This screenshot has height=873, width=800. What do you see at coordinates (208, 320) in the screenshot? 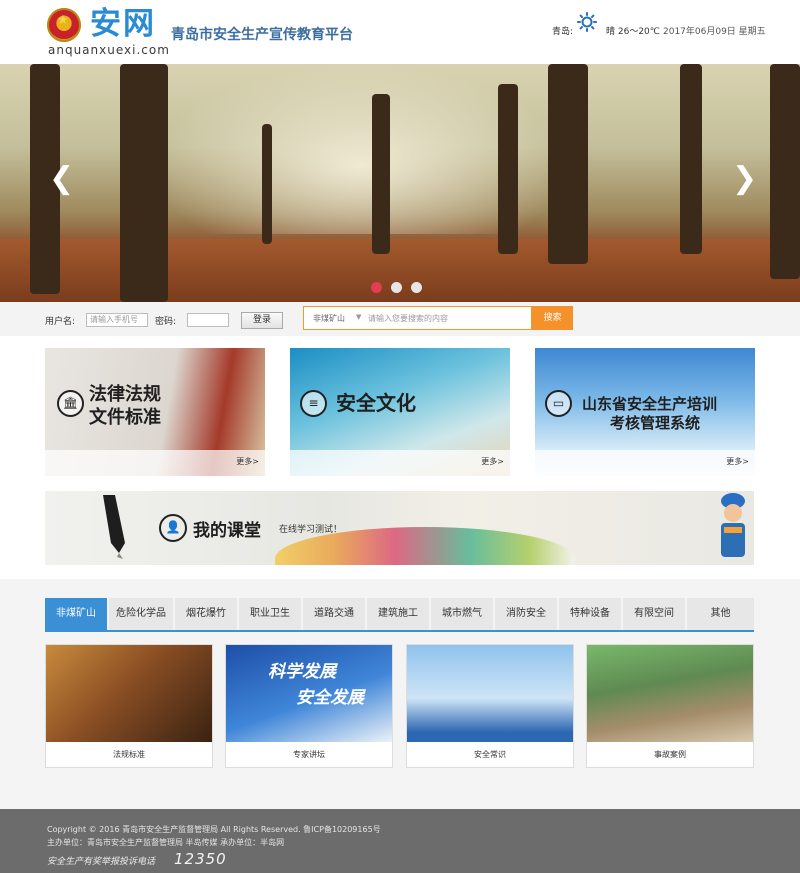
I see `password-input` at bounding box center [208, 320].